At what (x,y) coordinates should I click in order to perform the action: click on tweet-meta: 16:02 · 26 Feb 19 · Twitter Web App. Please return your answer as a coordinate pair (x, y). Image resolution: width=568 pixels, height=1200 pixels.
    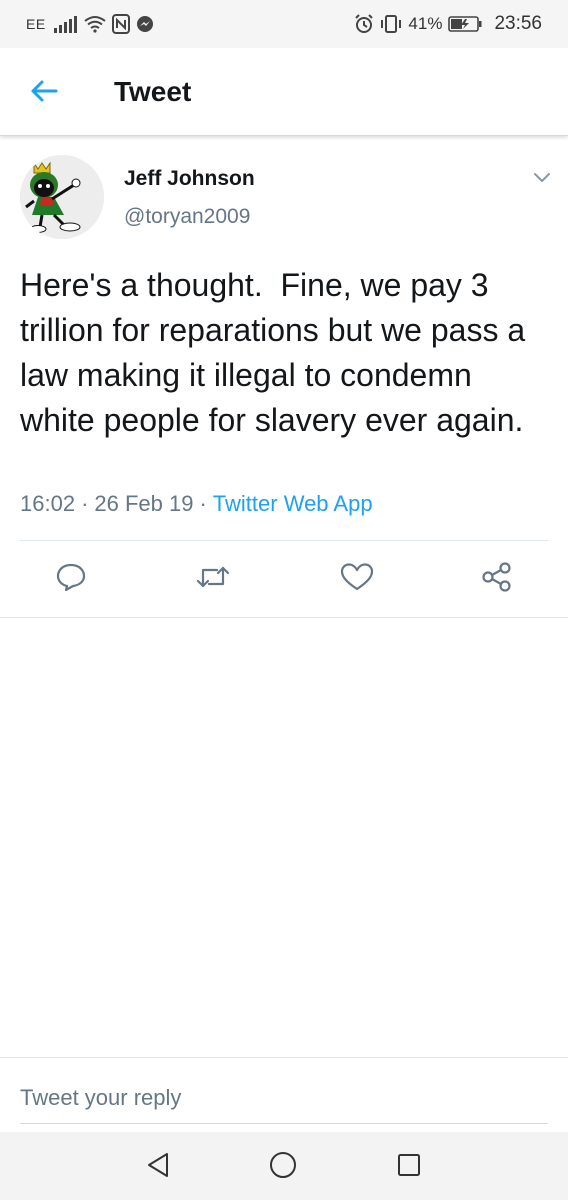
    Looking at the image, I should click on (196, 504).